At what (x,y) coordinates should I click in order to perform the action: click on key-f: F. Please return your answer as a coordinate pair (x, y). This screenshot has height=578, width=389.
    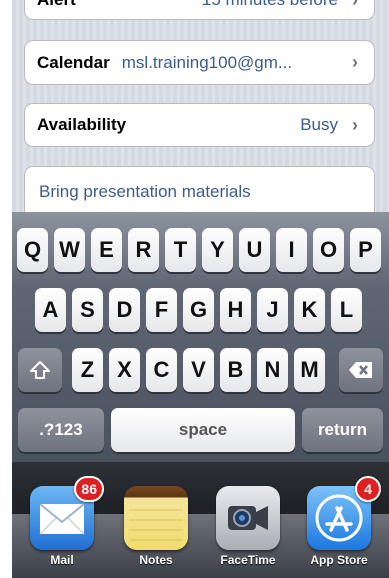
    Looking at the image, I should click on (161, 310).